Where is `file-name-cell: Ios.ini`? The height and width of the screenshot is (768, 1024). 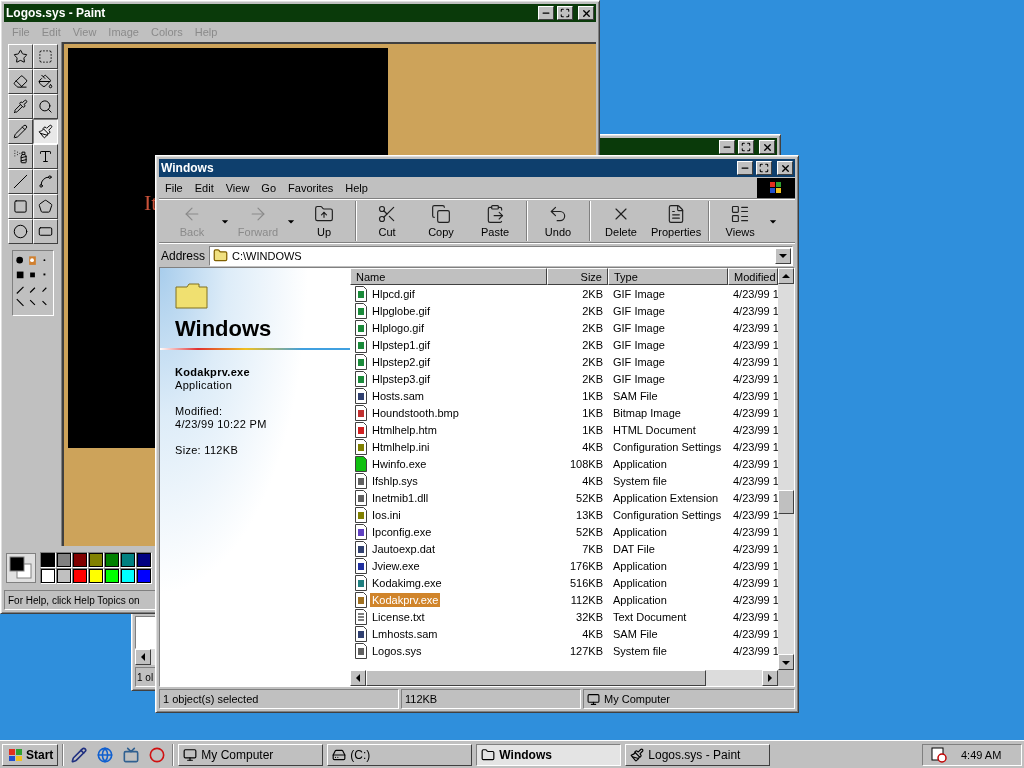 file-name-cell: Ios.ini is located at coordinates (386, 514).